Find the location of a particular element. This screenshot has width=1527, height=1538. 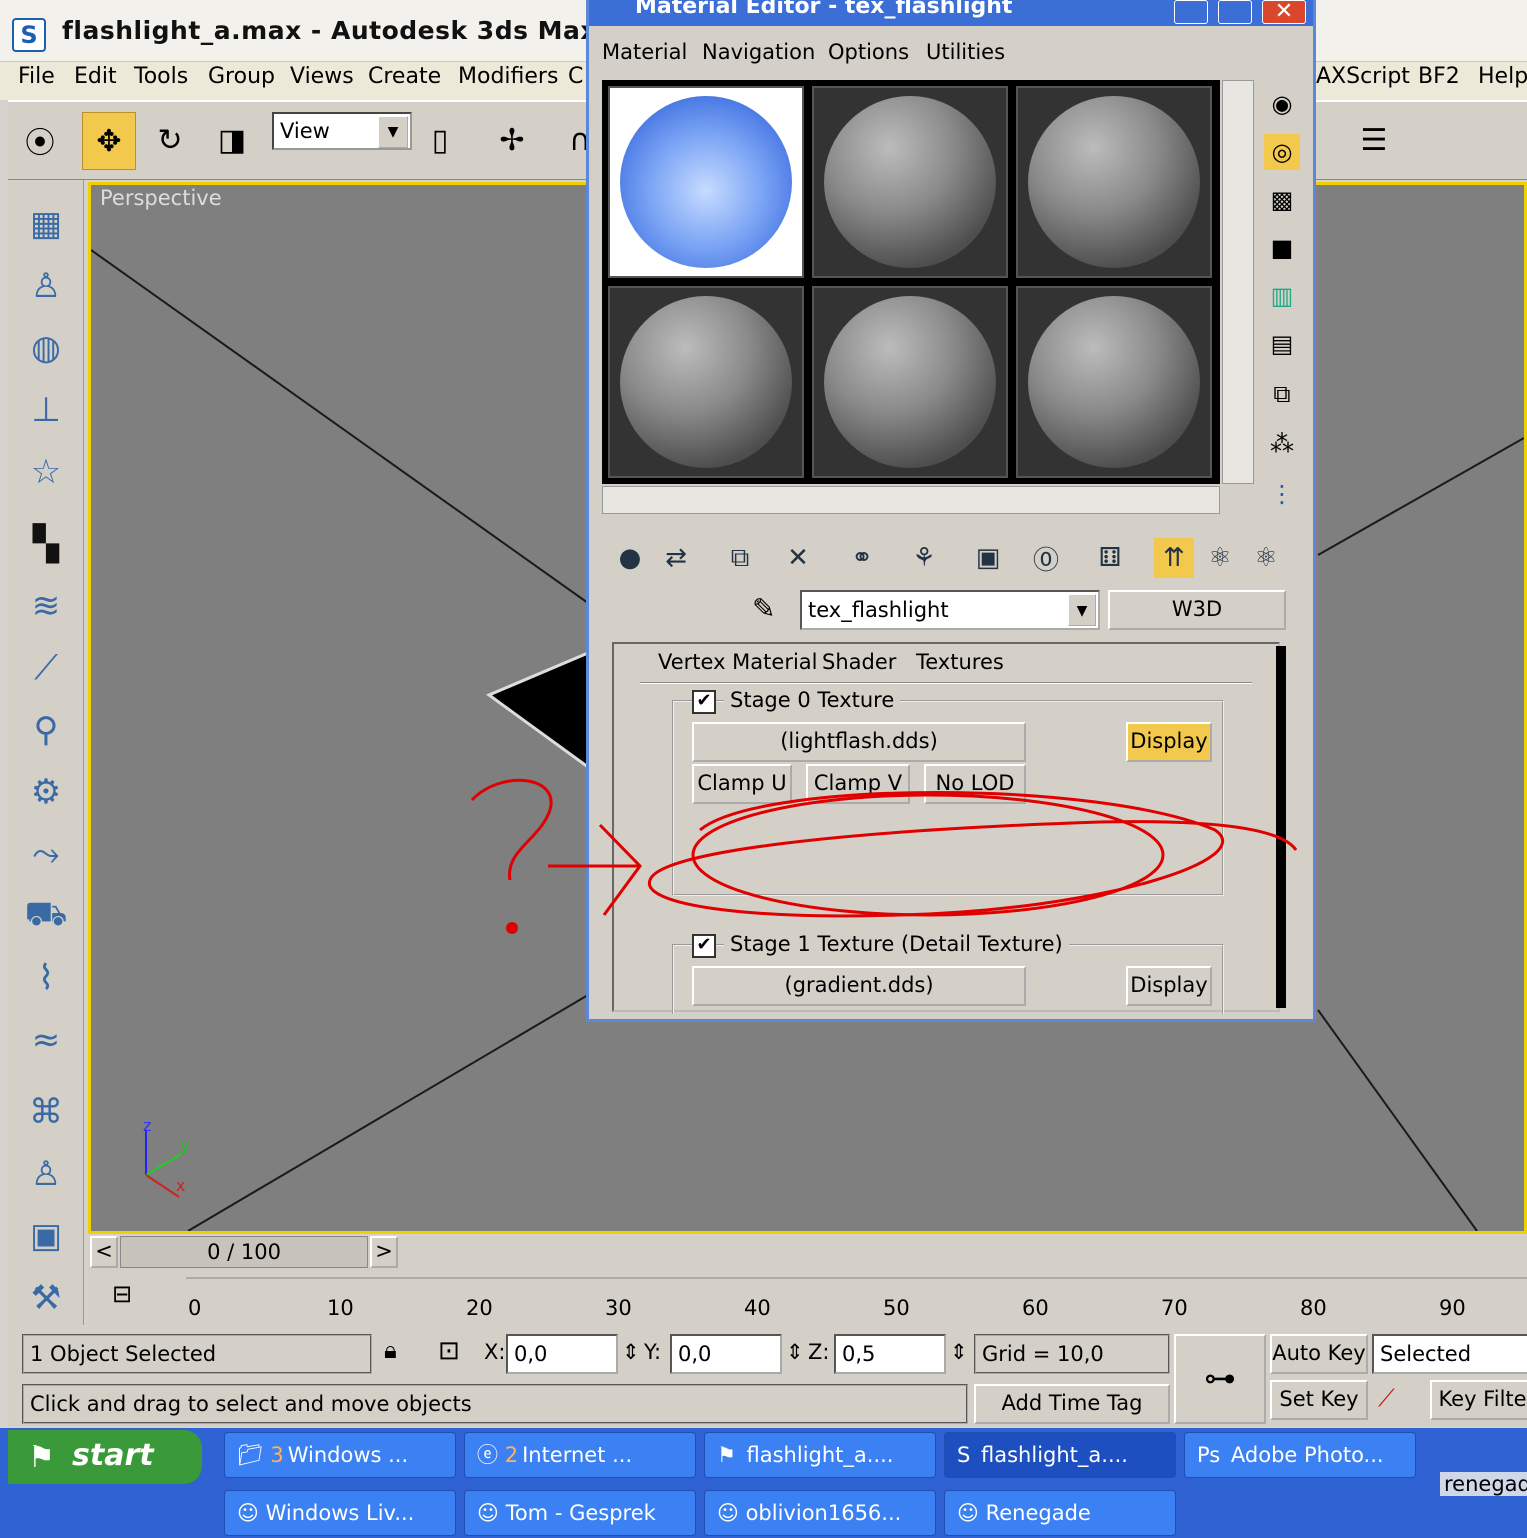

select-manipulate-icon: ✢ is located at coordinates (512, 140).